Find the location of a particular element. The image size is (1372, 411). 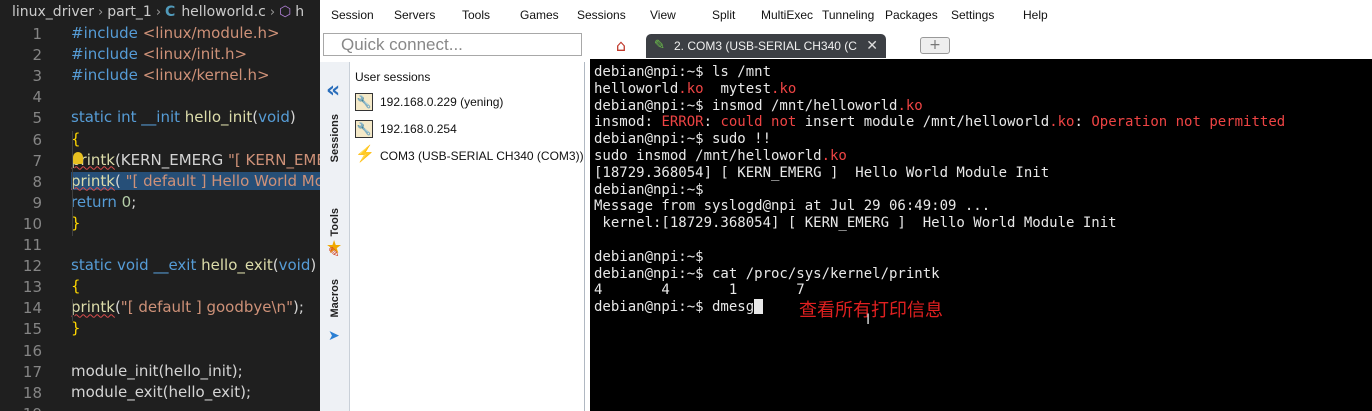

terminal-token: debian@npi:~$ is located at coordinates (649, 189).